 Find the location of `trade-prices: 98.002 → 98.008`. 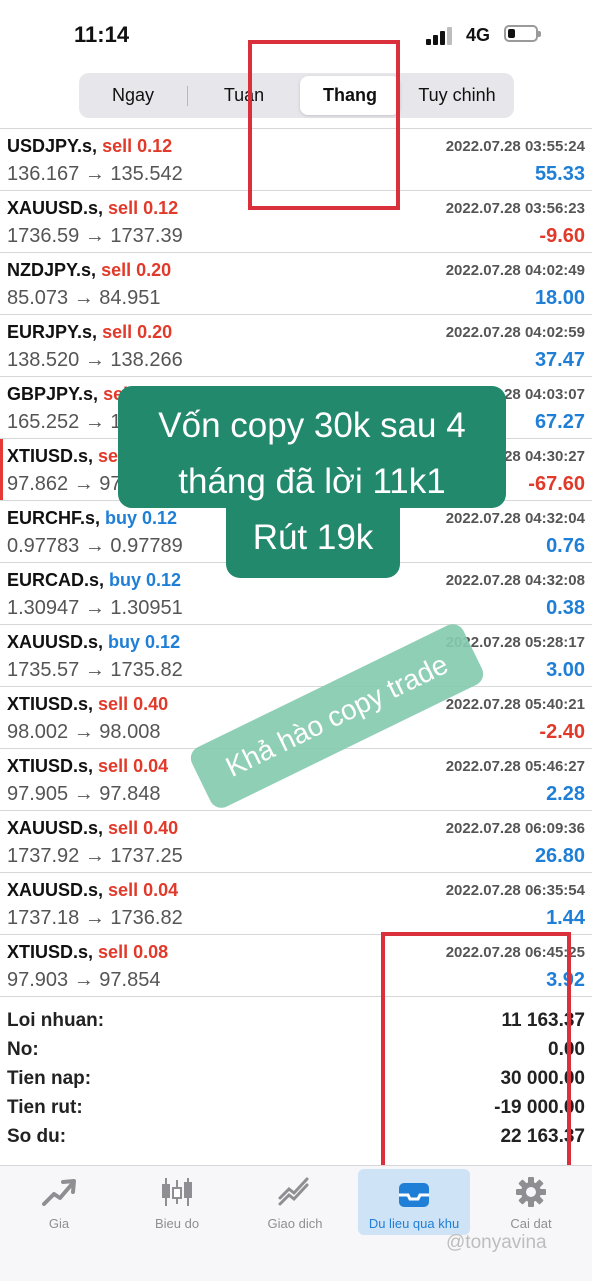

trade-prices: 98.002 → 98.008 is located at coordinates (84, 732).